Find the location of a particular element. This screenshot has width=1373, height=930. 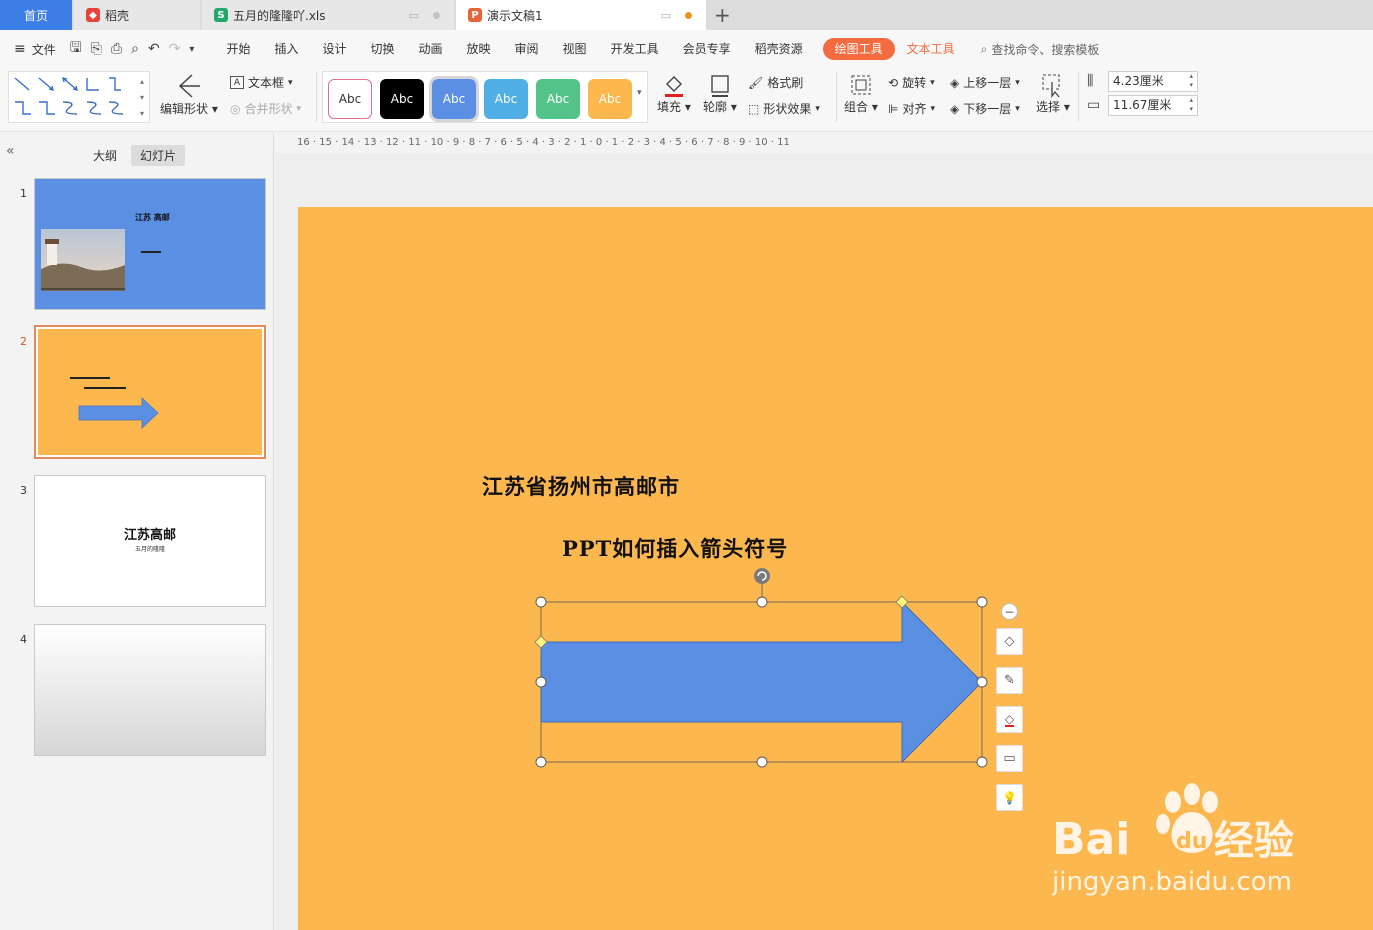

tab-daoke-label: 稻壳 is located at coordinates (117, 15).